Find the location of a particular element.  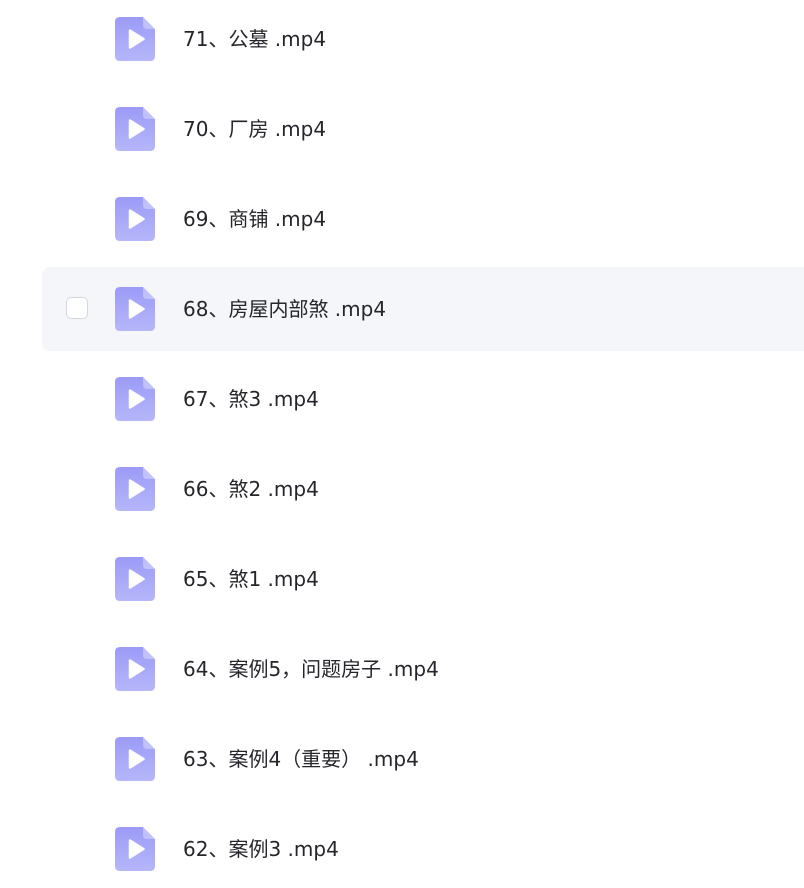

file-name: 68、房屋内部煞 .mp4 is located at coordinates (285, 309).